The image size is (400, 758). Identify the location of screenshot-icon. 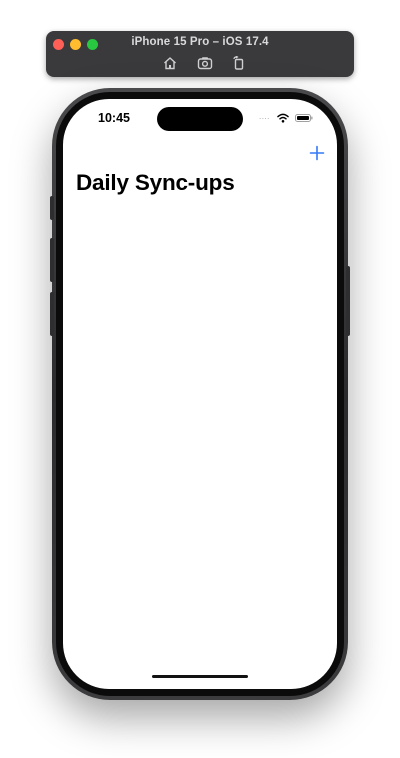
(205, 63).